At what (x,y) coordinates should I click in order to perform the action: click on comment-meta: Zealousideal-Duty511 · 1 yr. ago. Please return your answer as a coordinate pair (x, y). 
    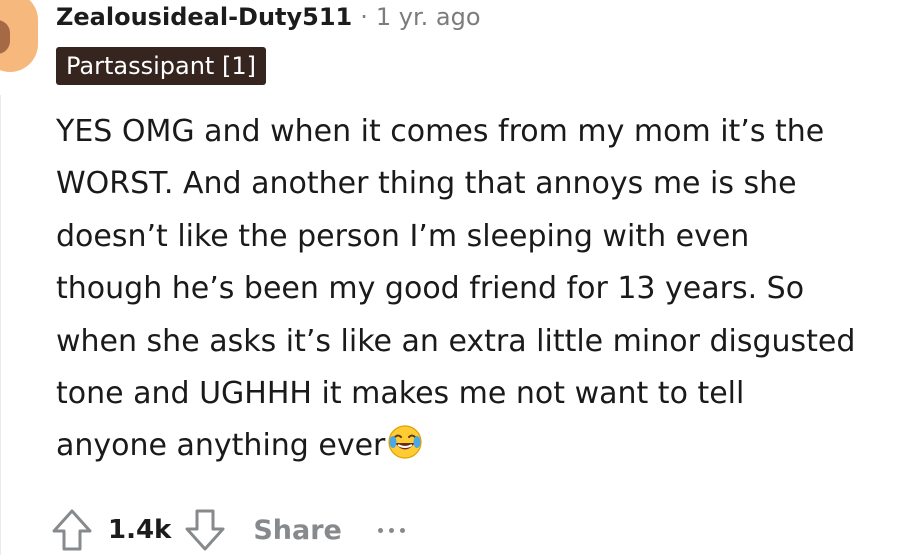
    Looking at the image, I should click on (268, 17).